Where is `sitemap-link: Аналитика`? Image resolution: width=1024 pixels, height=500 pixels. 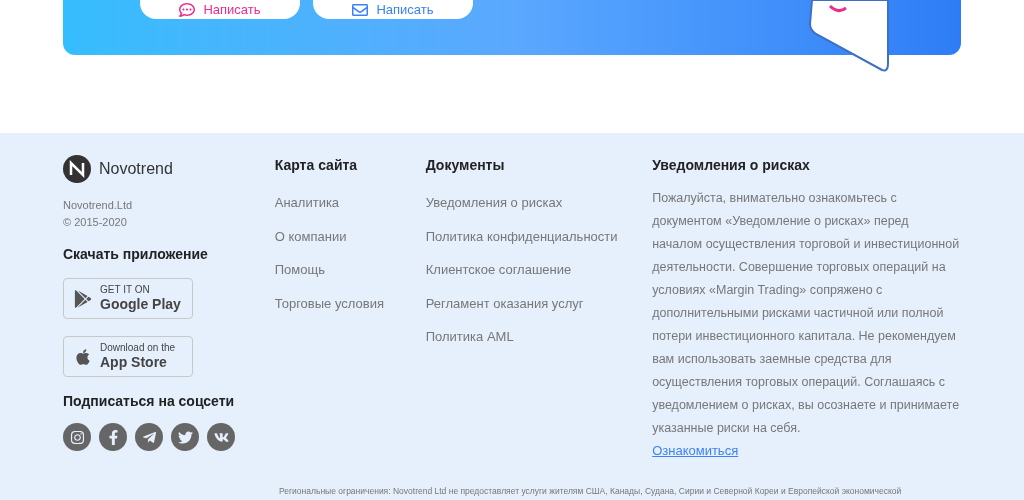 sitemap-link: Аналитика is located at coordinates (350, 203).